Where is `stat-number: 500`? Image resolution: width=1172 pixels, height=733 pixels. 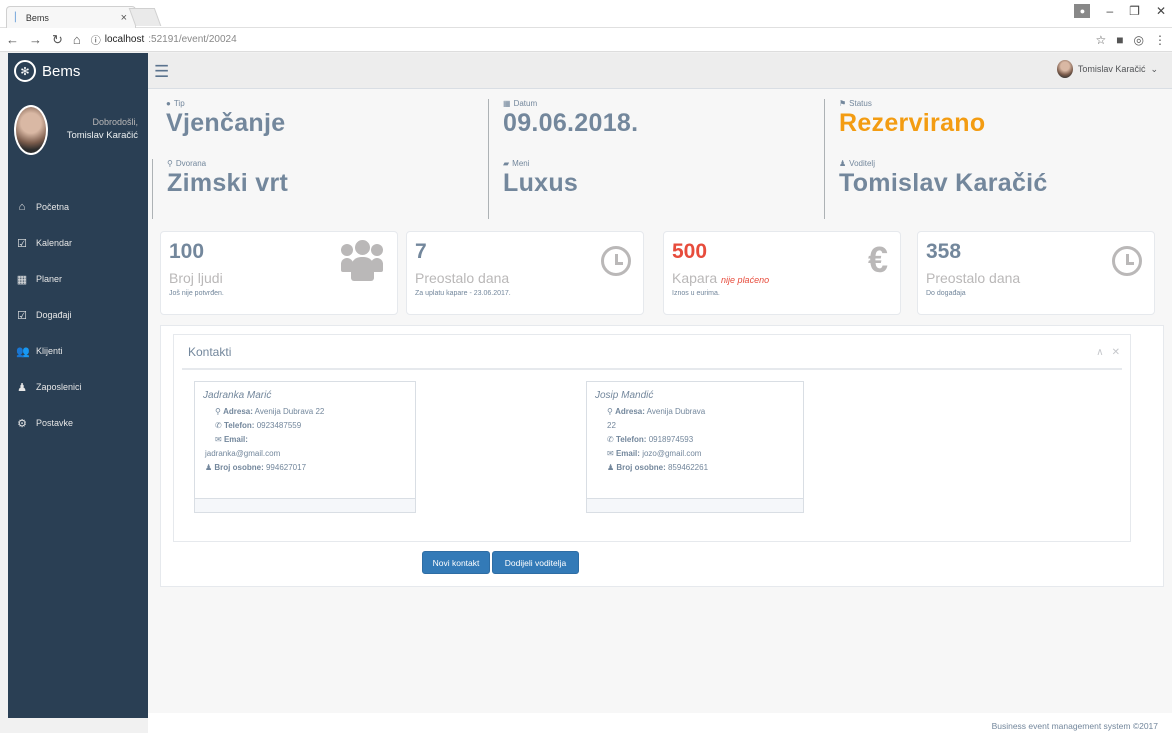
stat-number: 500 is located at coordinates (690, 251).